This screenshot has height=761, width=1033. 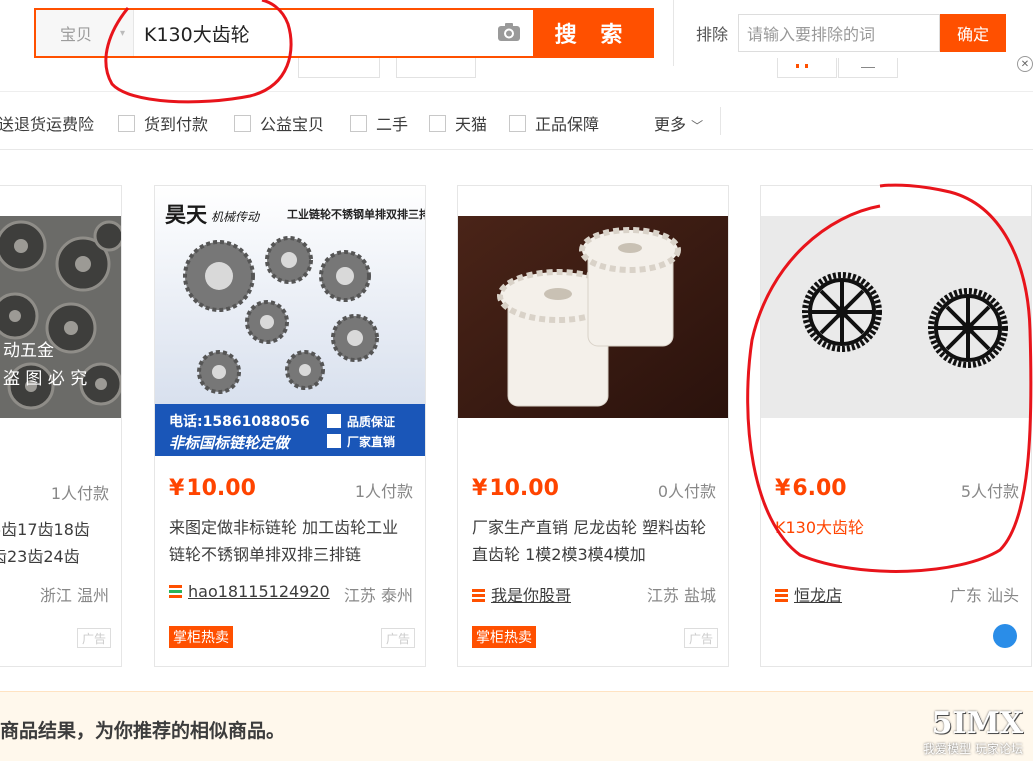 I want to click on search-bar: 宝贝 ▾ K130大齿轮 搜 索, so click(x=344, y=33).